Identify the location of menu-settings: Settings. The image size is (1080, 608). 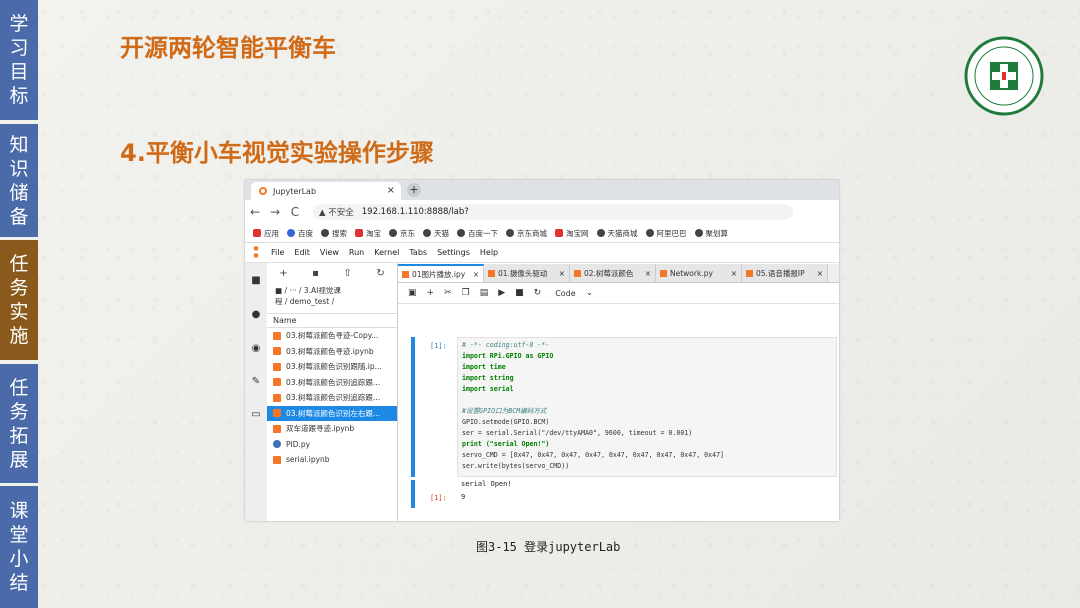
(453, 252).